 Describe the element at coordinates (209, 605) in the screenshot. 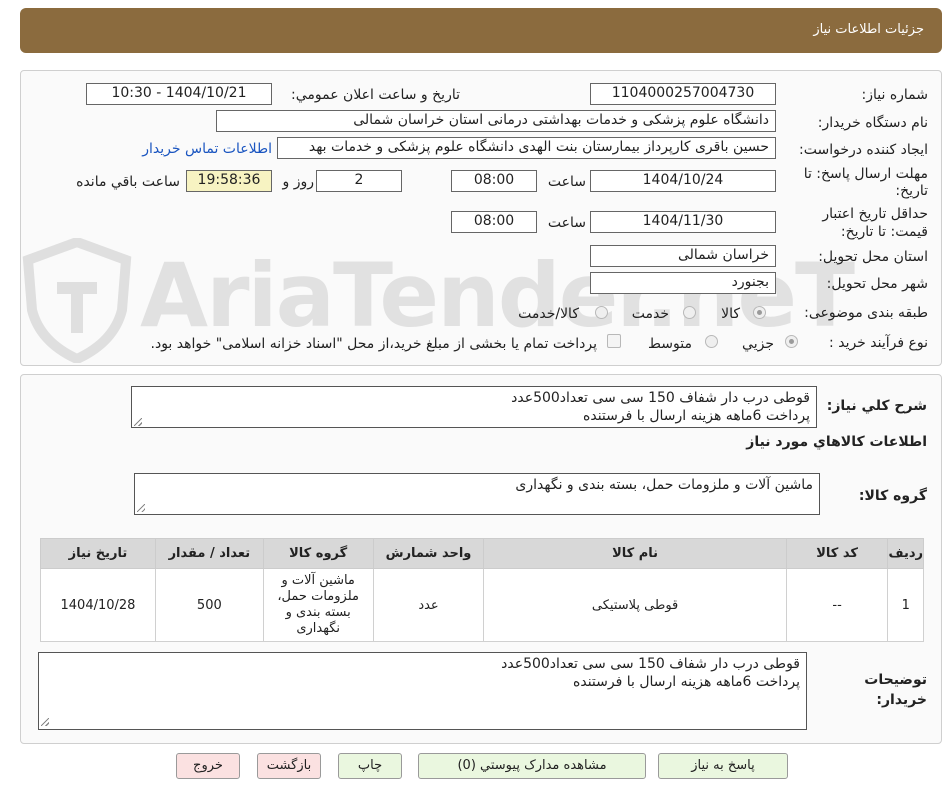

I see `cell-quantity: 500` at that location.